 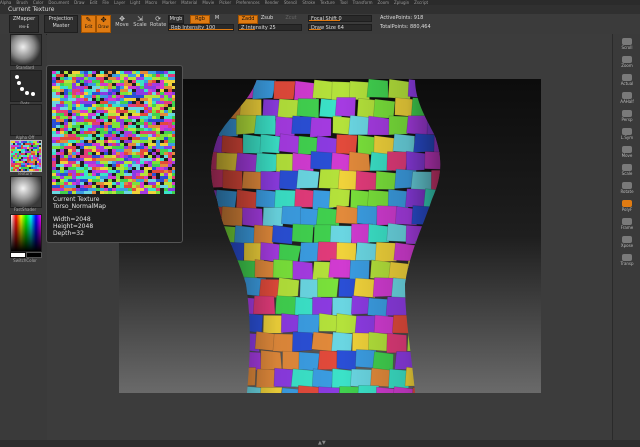 What do you see at coordinates (26, 120) in the screenshot?
I see `alpha-slot` at bounding box center [26, 120].